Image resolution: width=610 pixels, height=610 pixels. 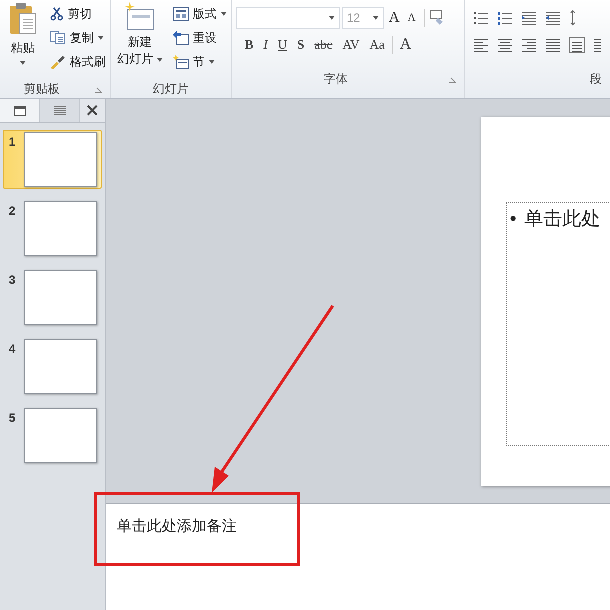 What do you see at coordinates (562, 220) in the screenshot?
I see `placeholder-text: 单击此处` at bounding box center [562, 220].